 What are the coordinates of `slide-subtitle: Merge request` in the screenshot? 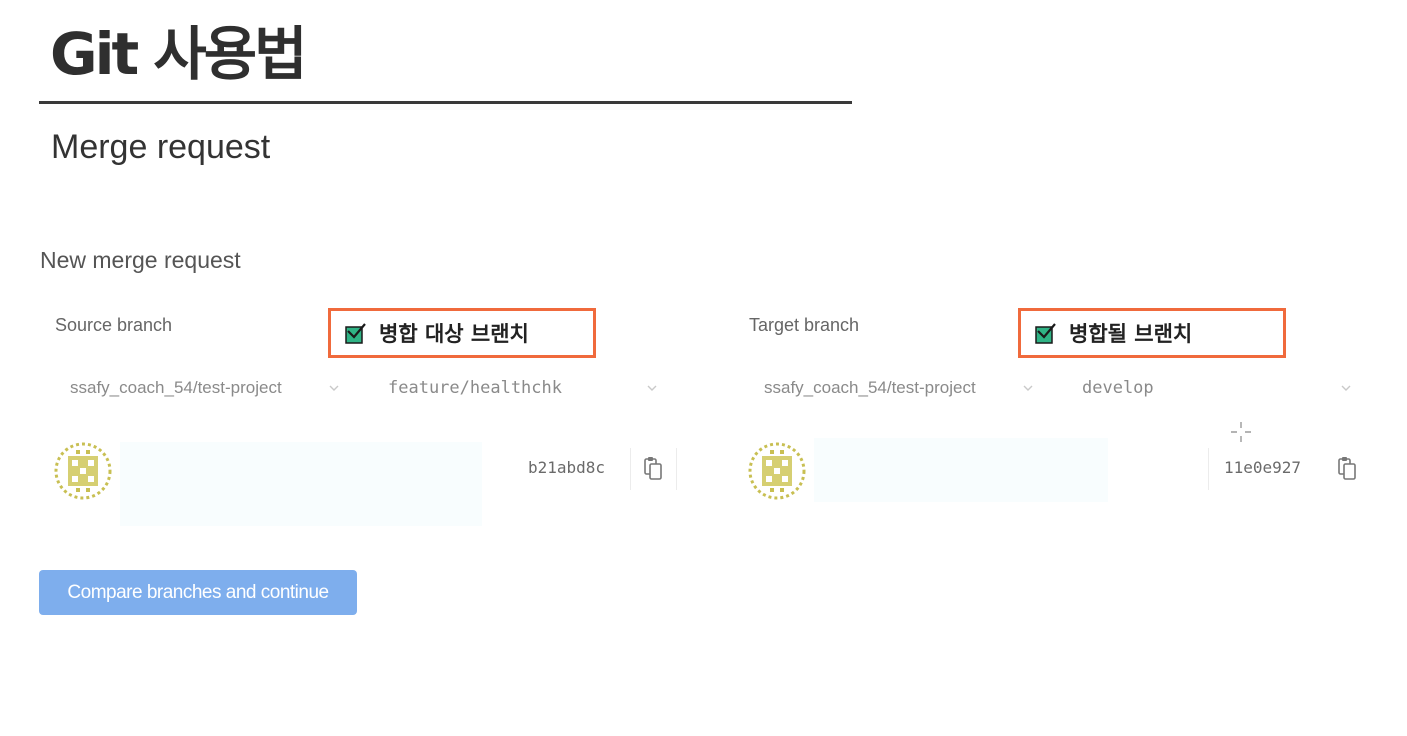 It's located at (161, 147).